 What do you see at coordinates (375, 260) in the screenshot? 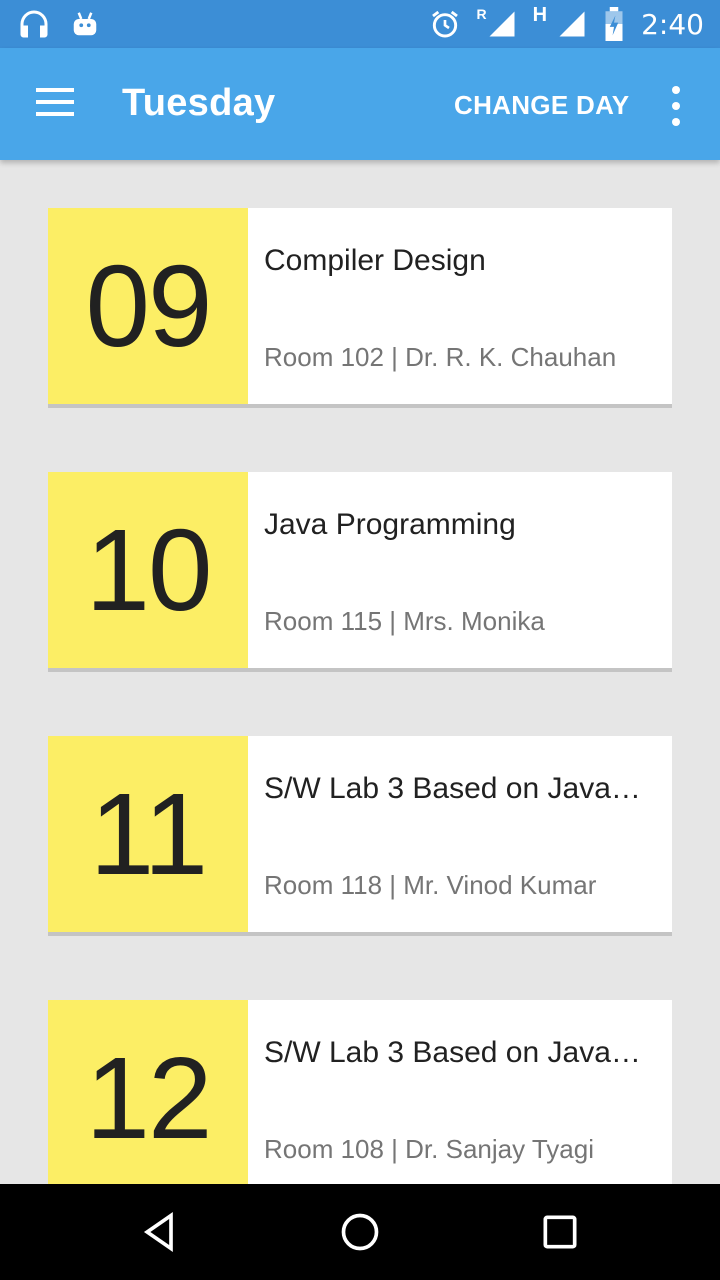
I see `subject-title: Compiler Design` at bounding box center [375, 260].